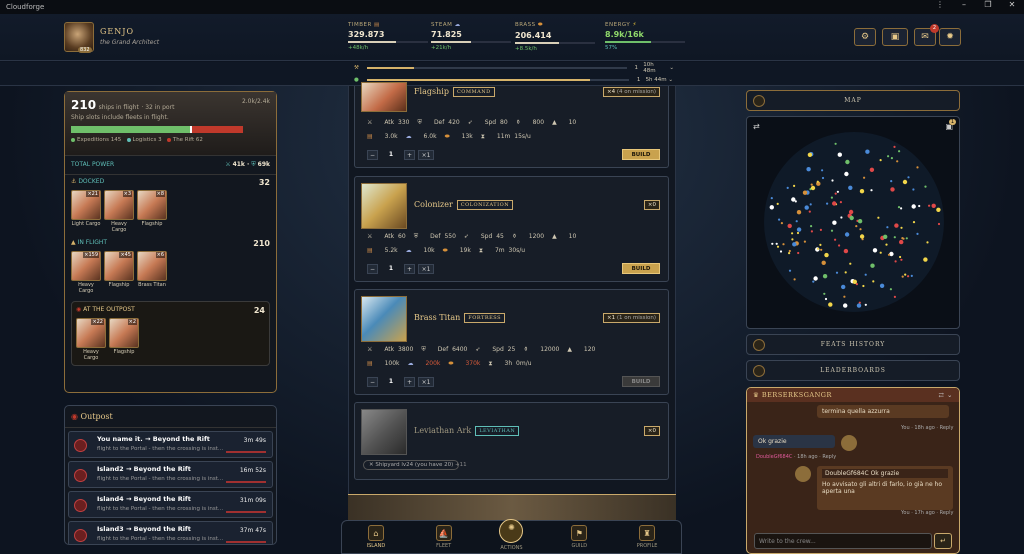 The image size is (1024, 554). What do you see at coordinates (1012, 4) in the screenshot?
I see `close-icon: ✕` at bounding box center [1012, 4].